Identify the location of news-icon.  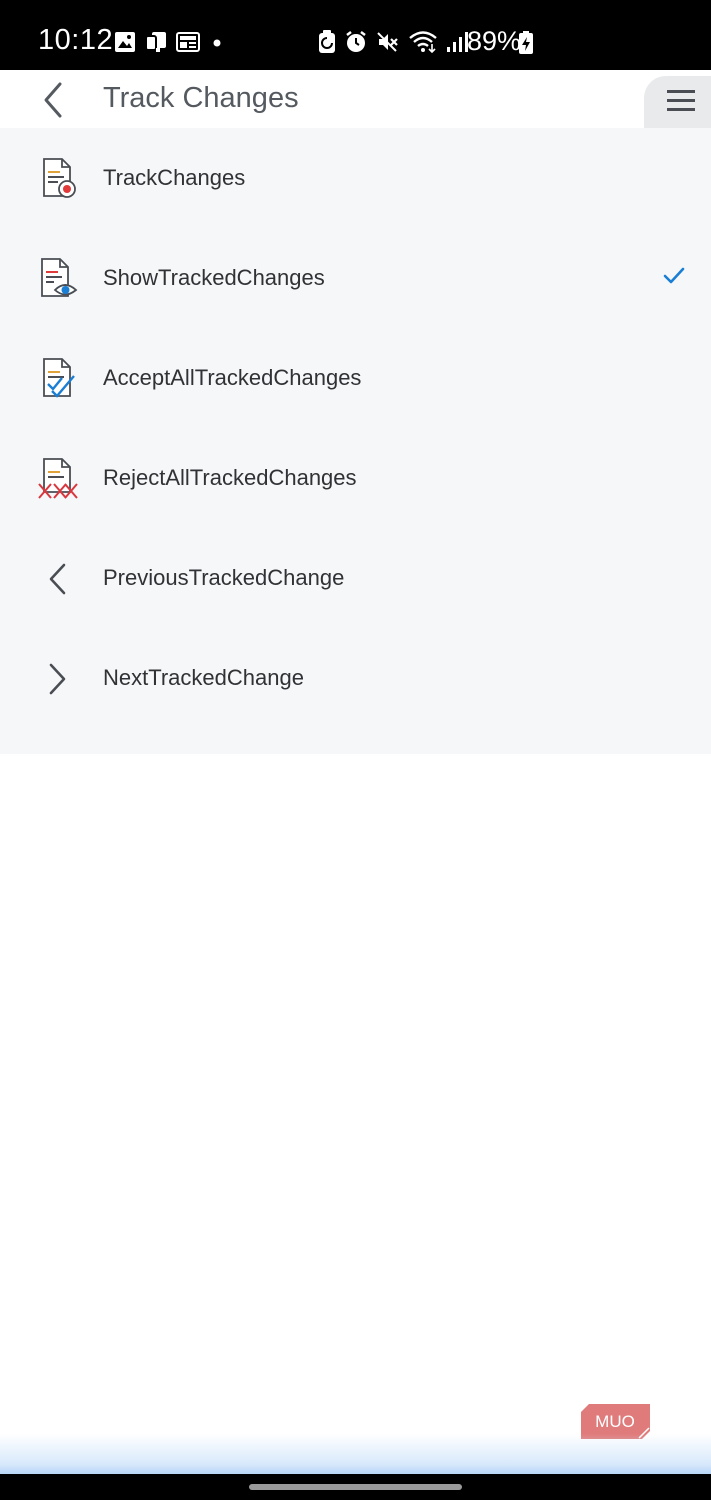
(188, 42).